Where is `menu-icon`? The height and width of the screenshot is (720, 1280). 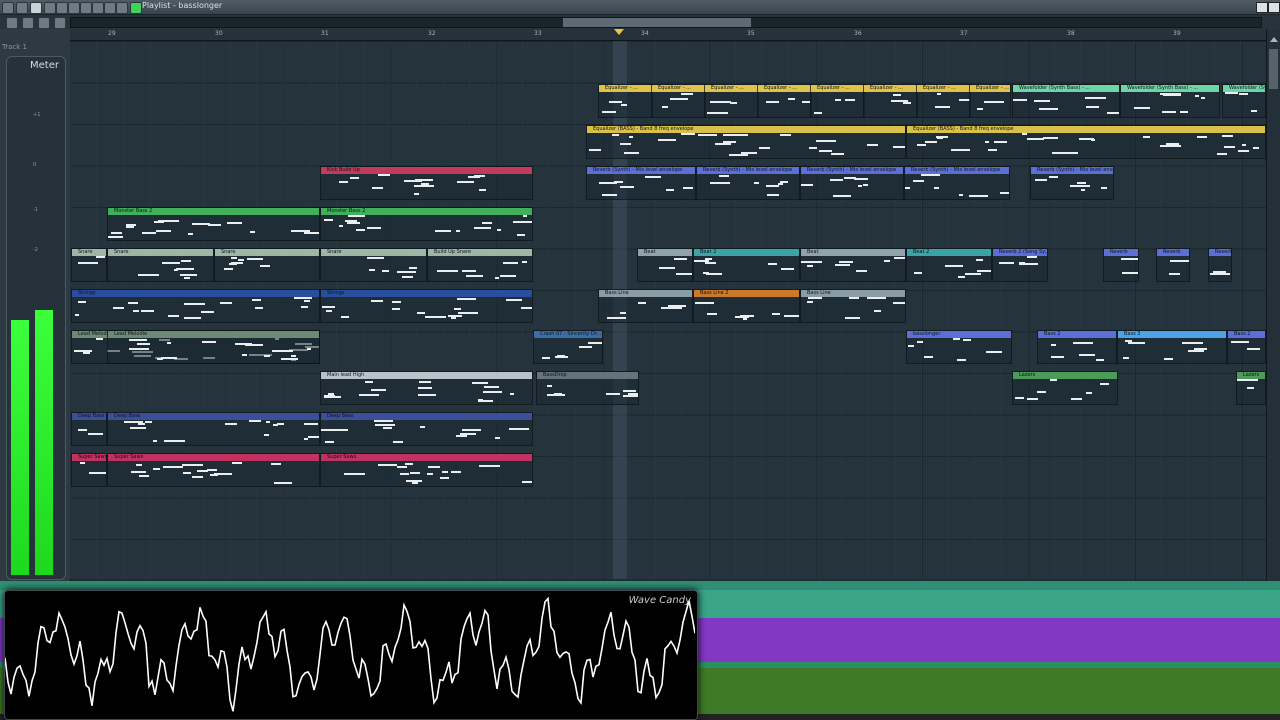
menu-icon is located at coordinates (8, 8).